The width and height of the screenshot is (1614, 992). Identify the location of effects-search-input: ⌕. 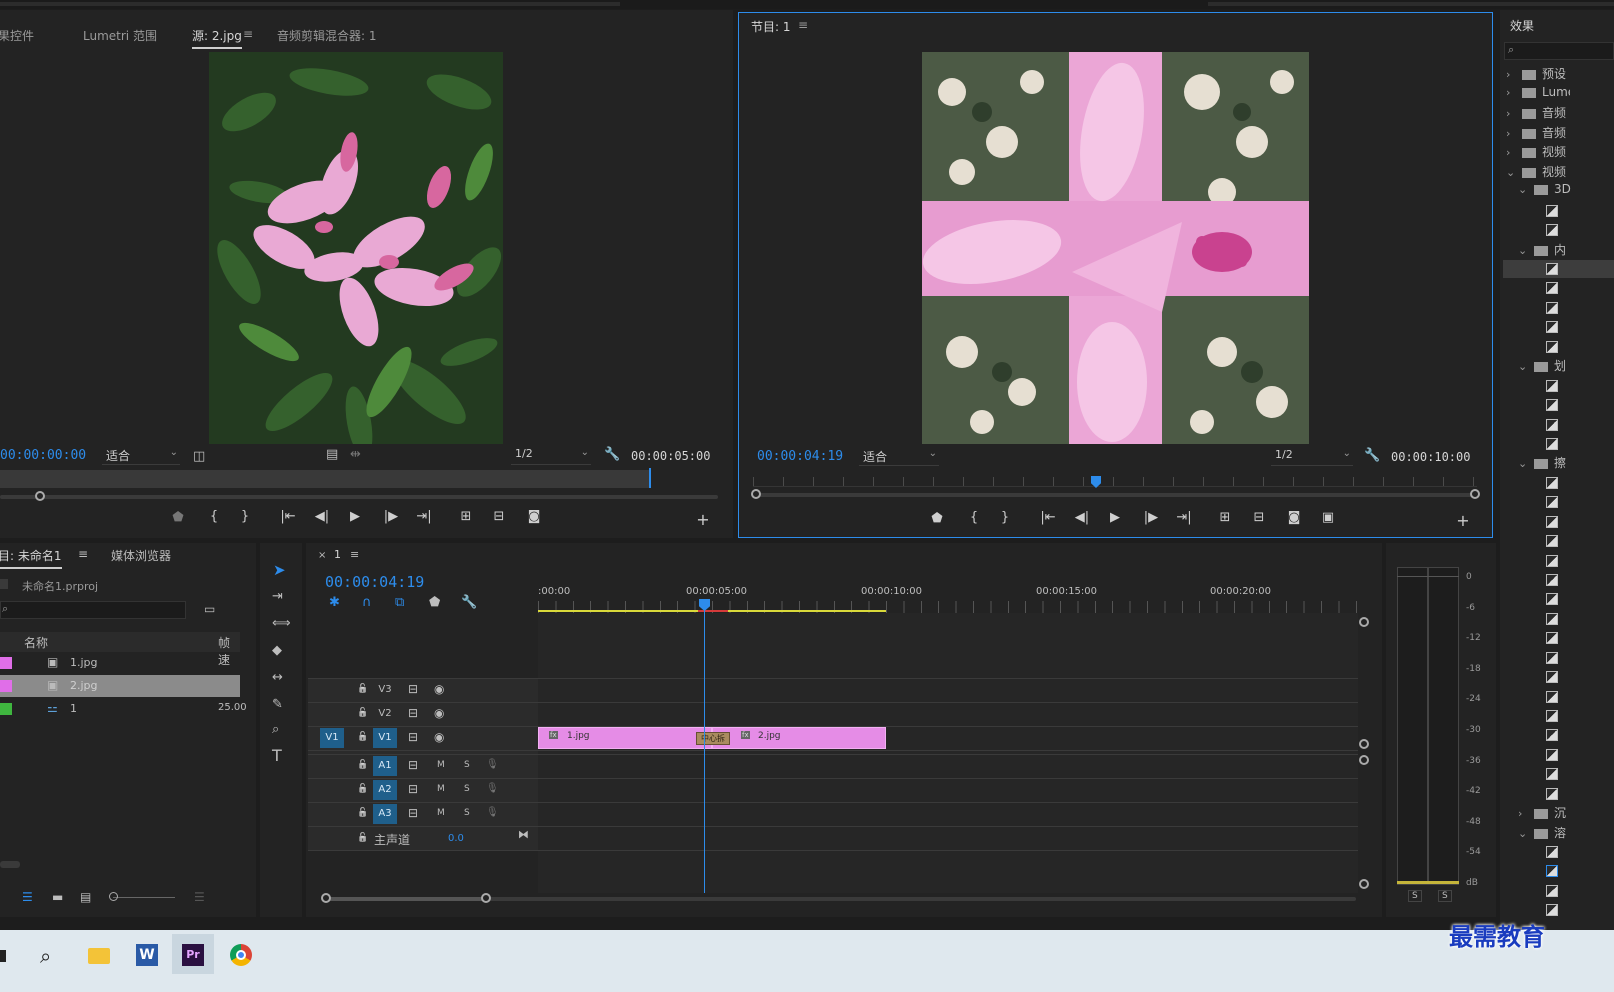
(1559, 51).